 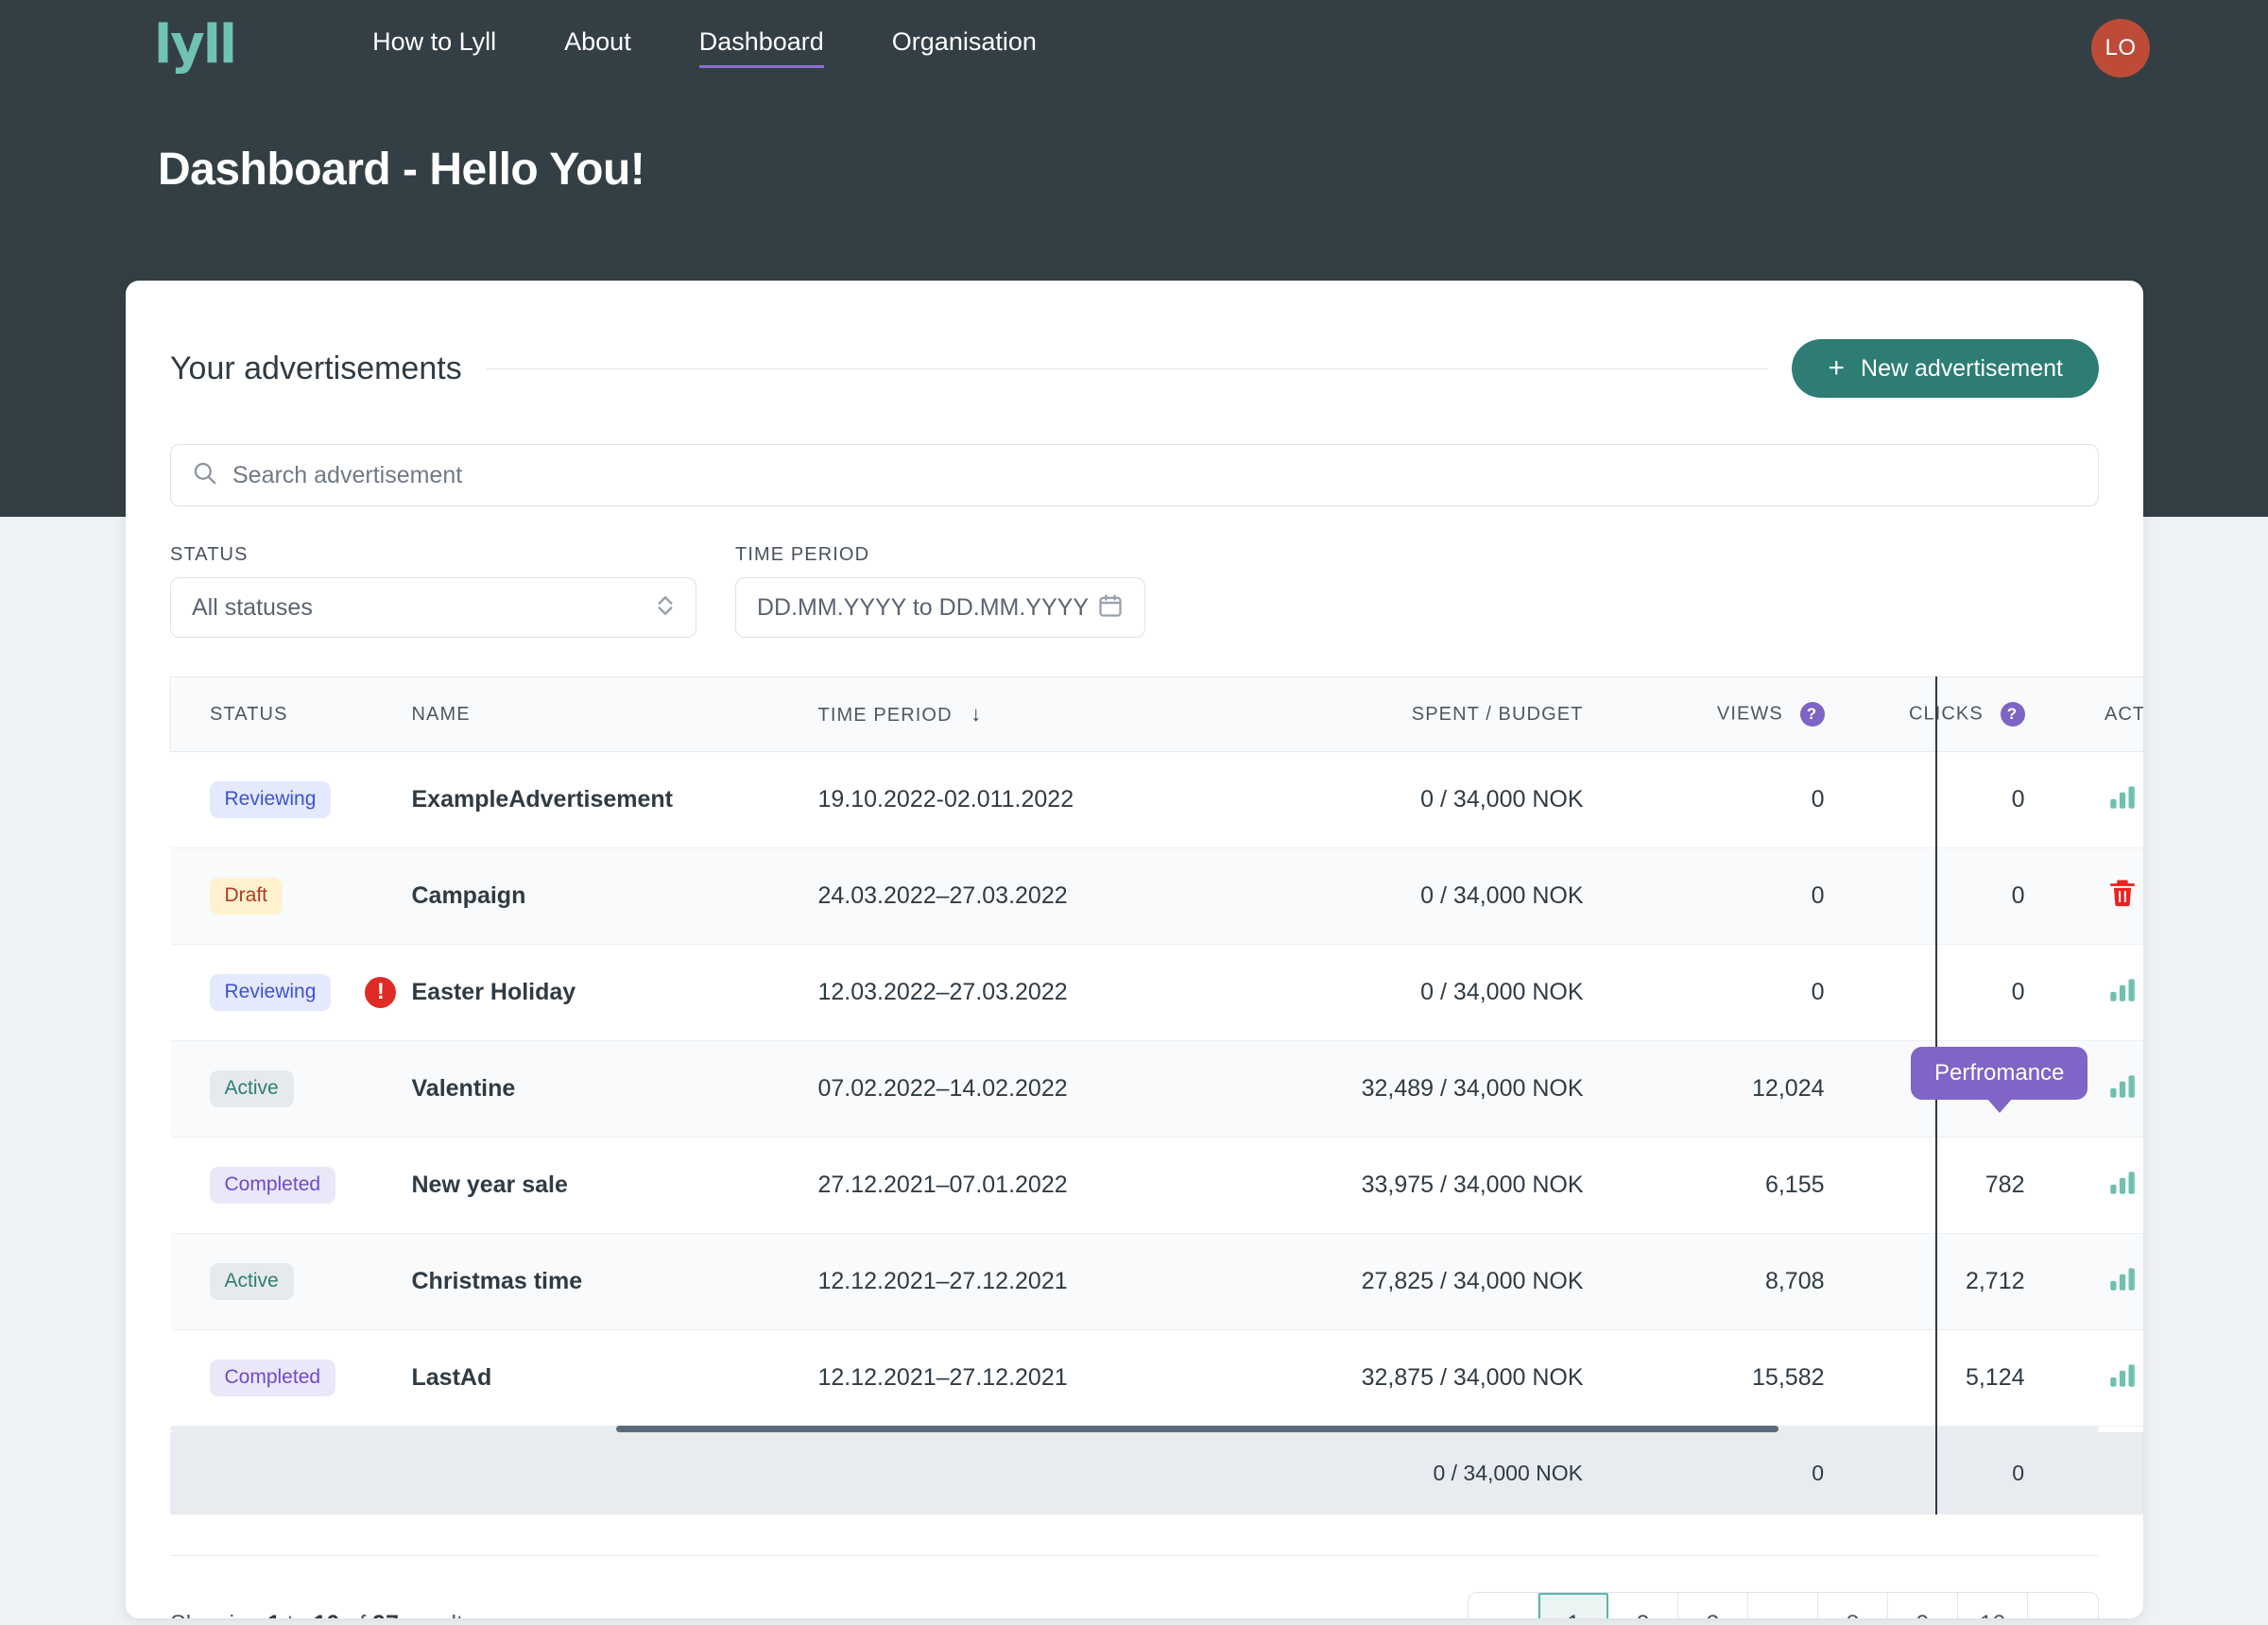 I want to click on totals-period-cell, so click(x=1020, y=1473).